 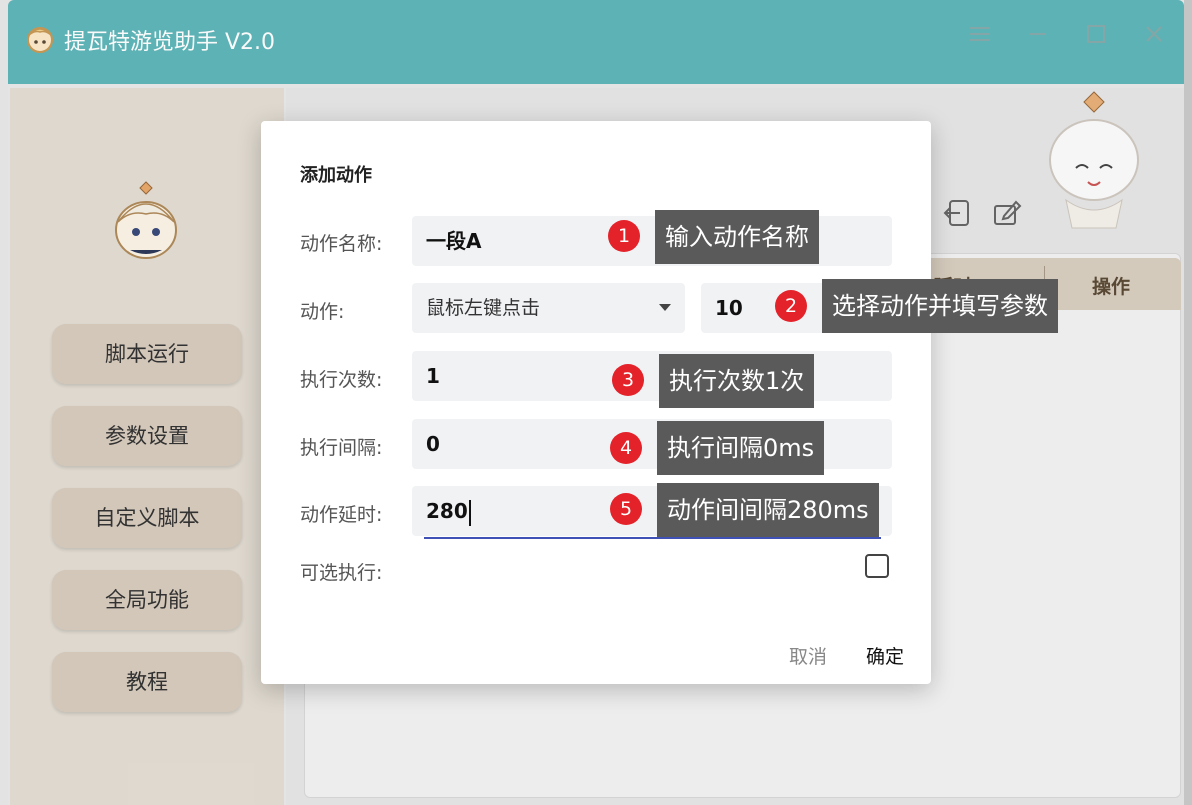 I want to click on cancel-button: 取消, so click(x=808, y=655).